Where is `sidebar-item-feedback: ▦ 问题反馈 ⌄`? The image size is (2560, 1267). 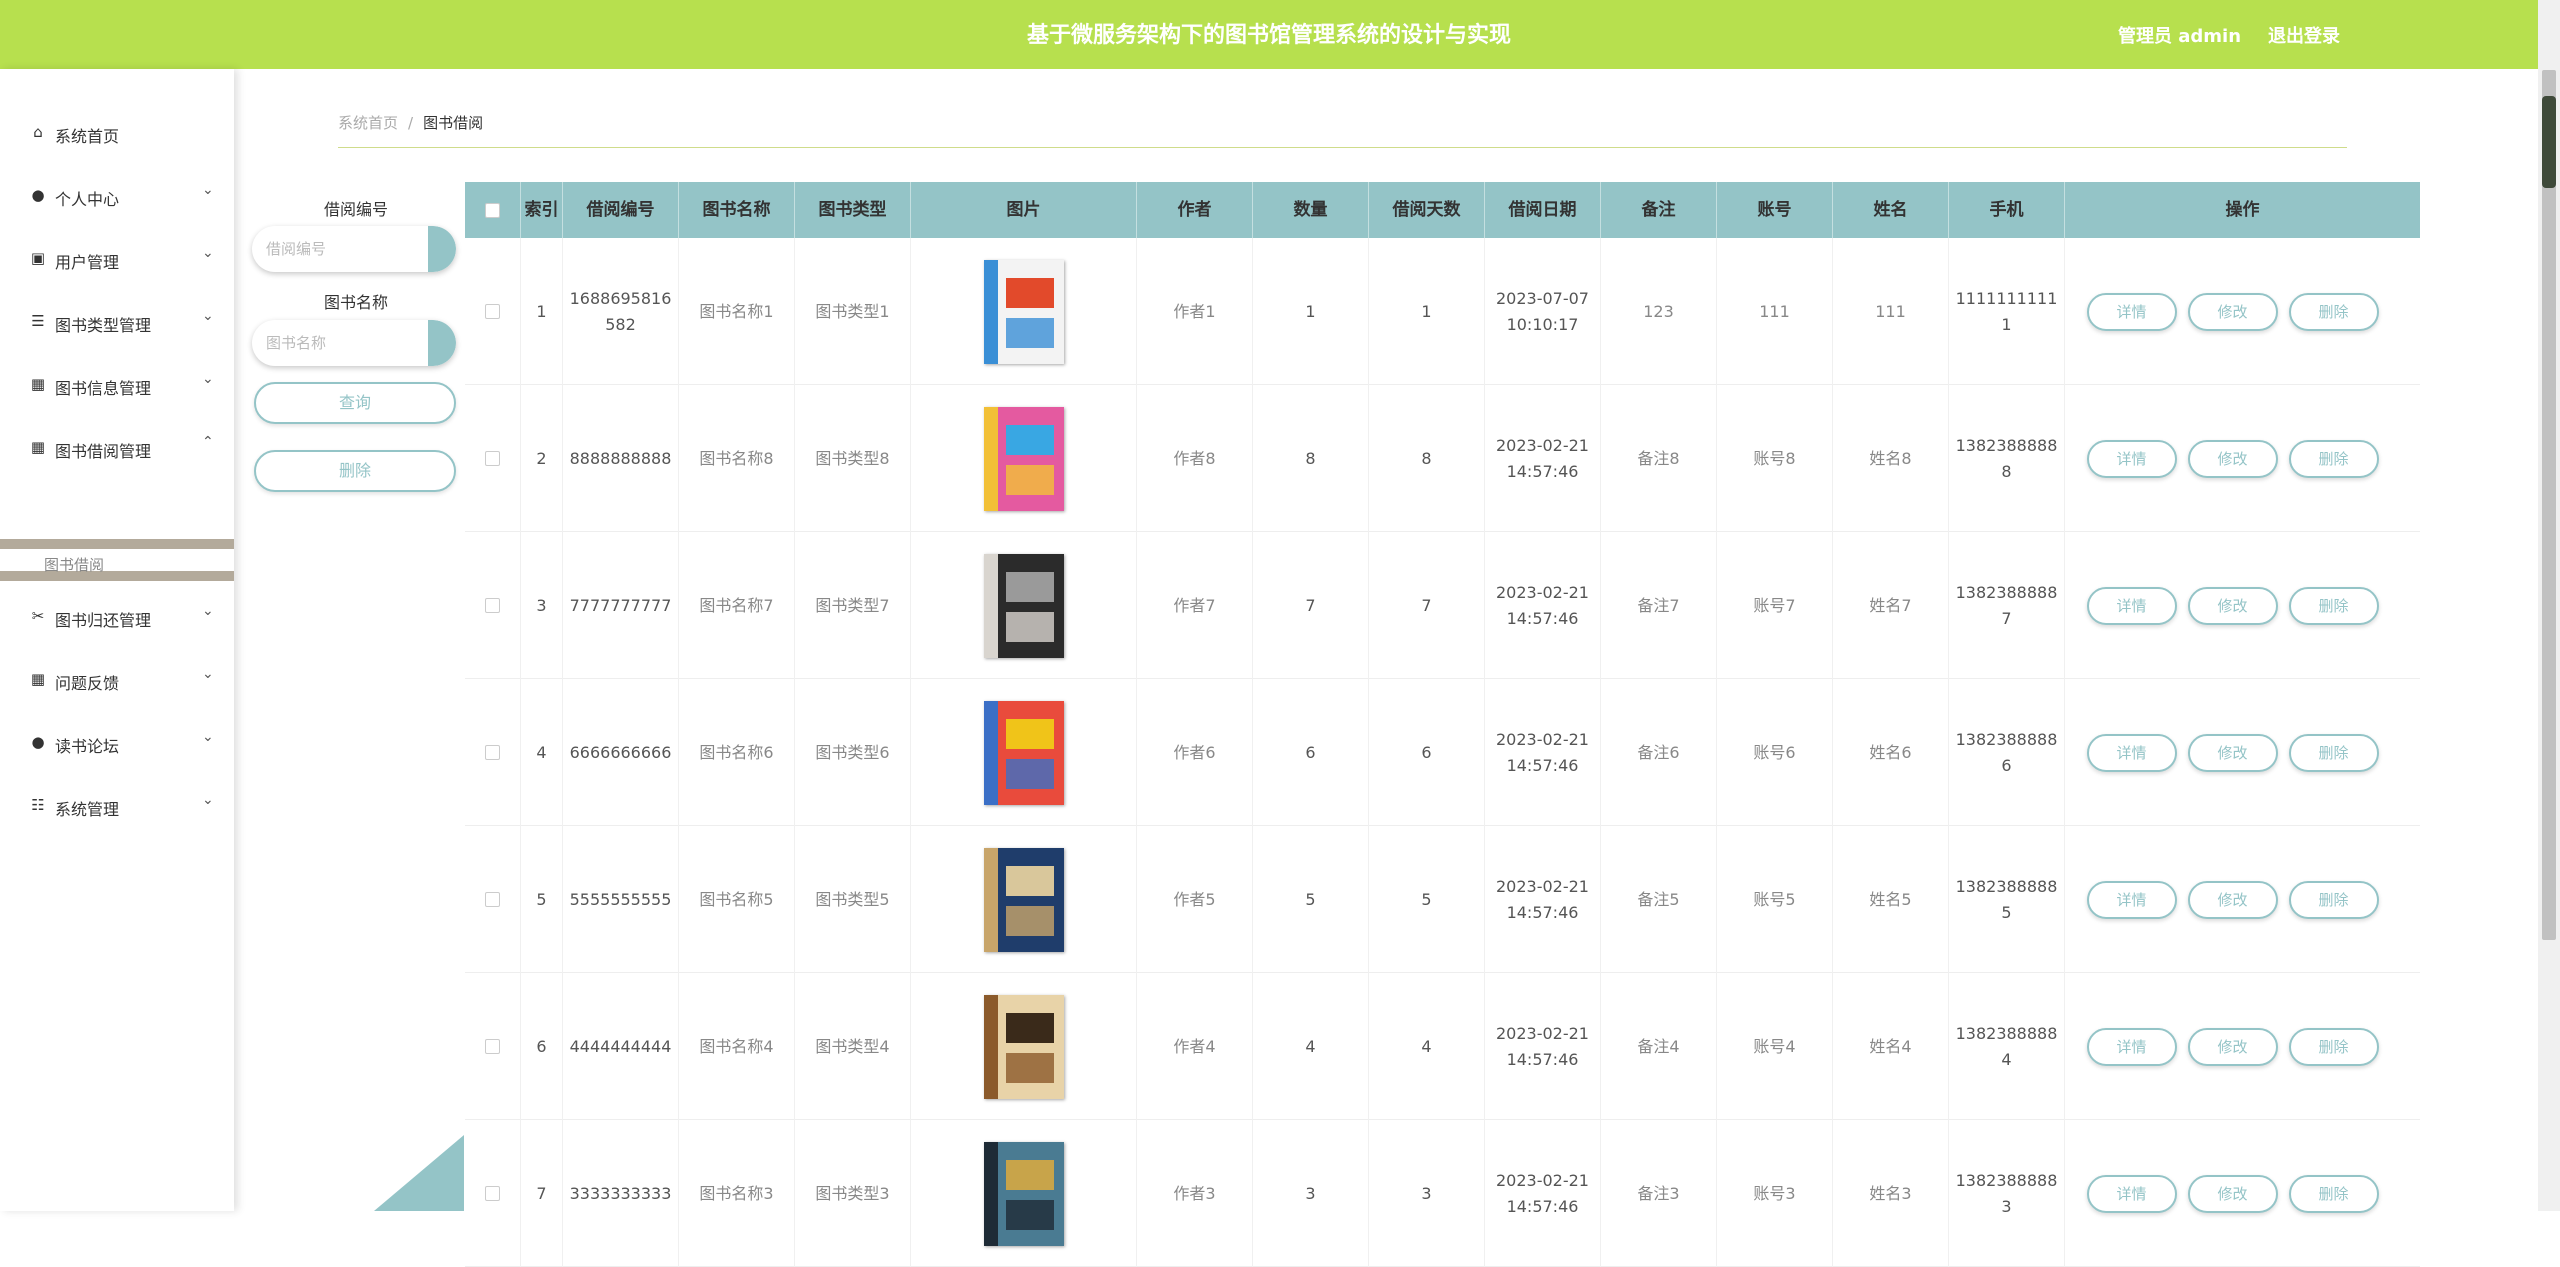 sidebar-item-feedback: ▦ 问题反馈 ⌄ is located at coordinates (117, 680).